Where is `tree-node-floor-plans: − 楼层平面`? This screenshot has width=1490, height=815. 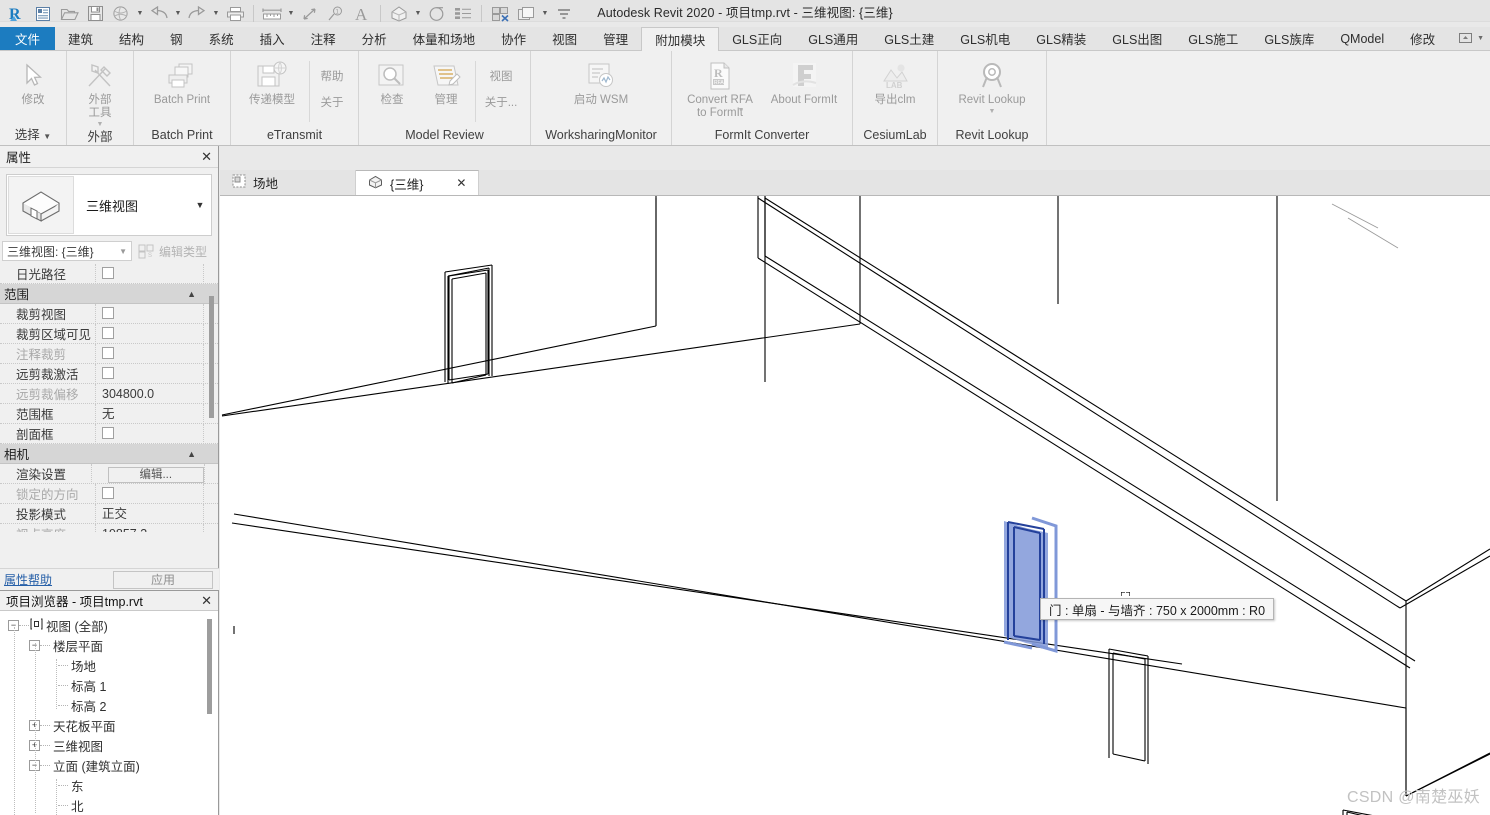
tree-node-floor-plans: − 楼层平面 is located at coordinates (109, 645).